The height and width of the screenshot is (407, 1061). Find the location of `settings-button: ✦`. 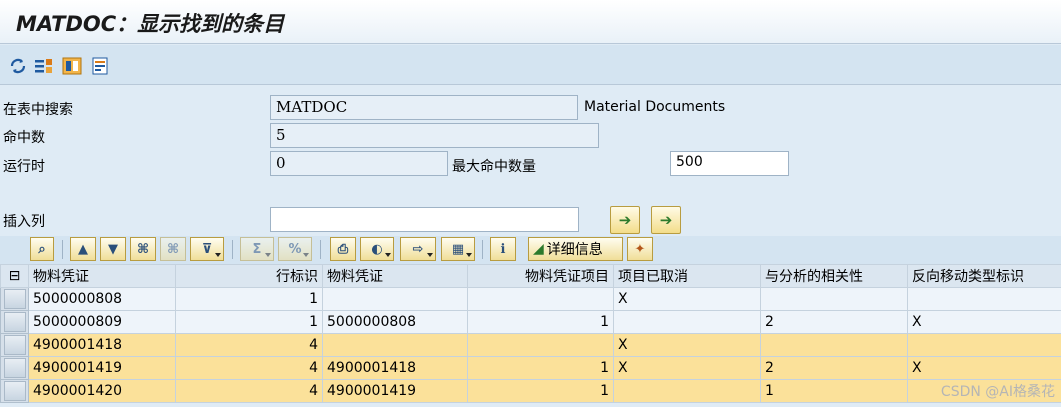

settings-button: ✦ is located at coordinates (640, 249).